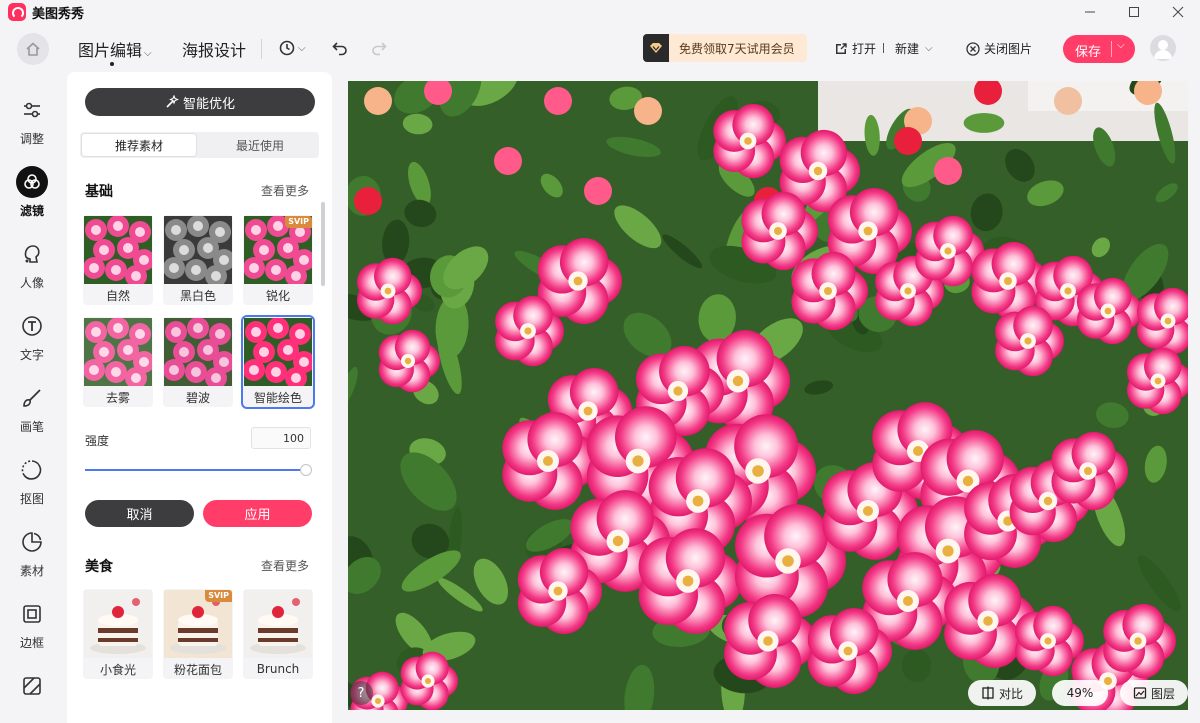 This screenshot has height=723, width=1200. I want to click on zoom-level: 49%, so click(1080, 693).